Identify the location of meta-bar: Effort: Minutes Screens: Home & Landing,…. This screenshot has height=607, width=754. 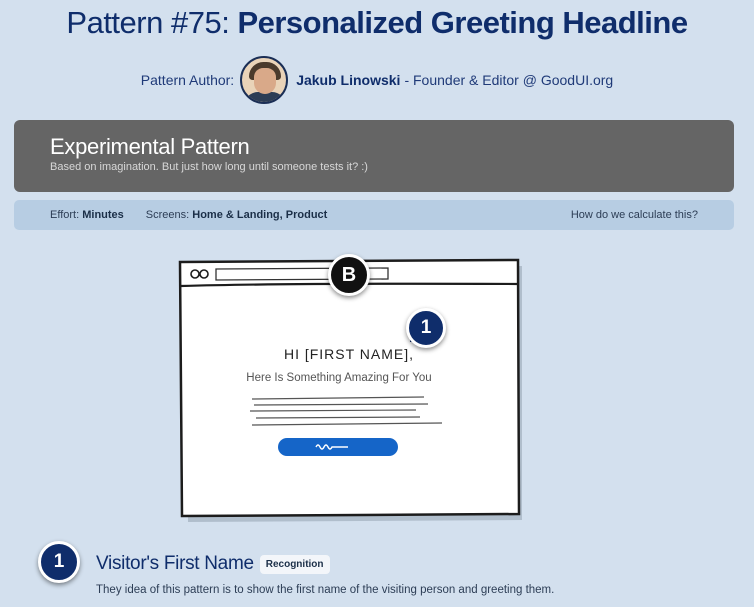
(374, 215).